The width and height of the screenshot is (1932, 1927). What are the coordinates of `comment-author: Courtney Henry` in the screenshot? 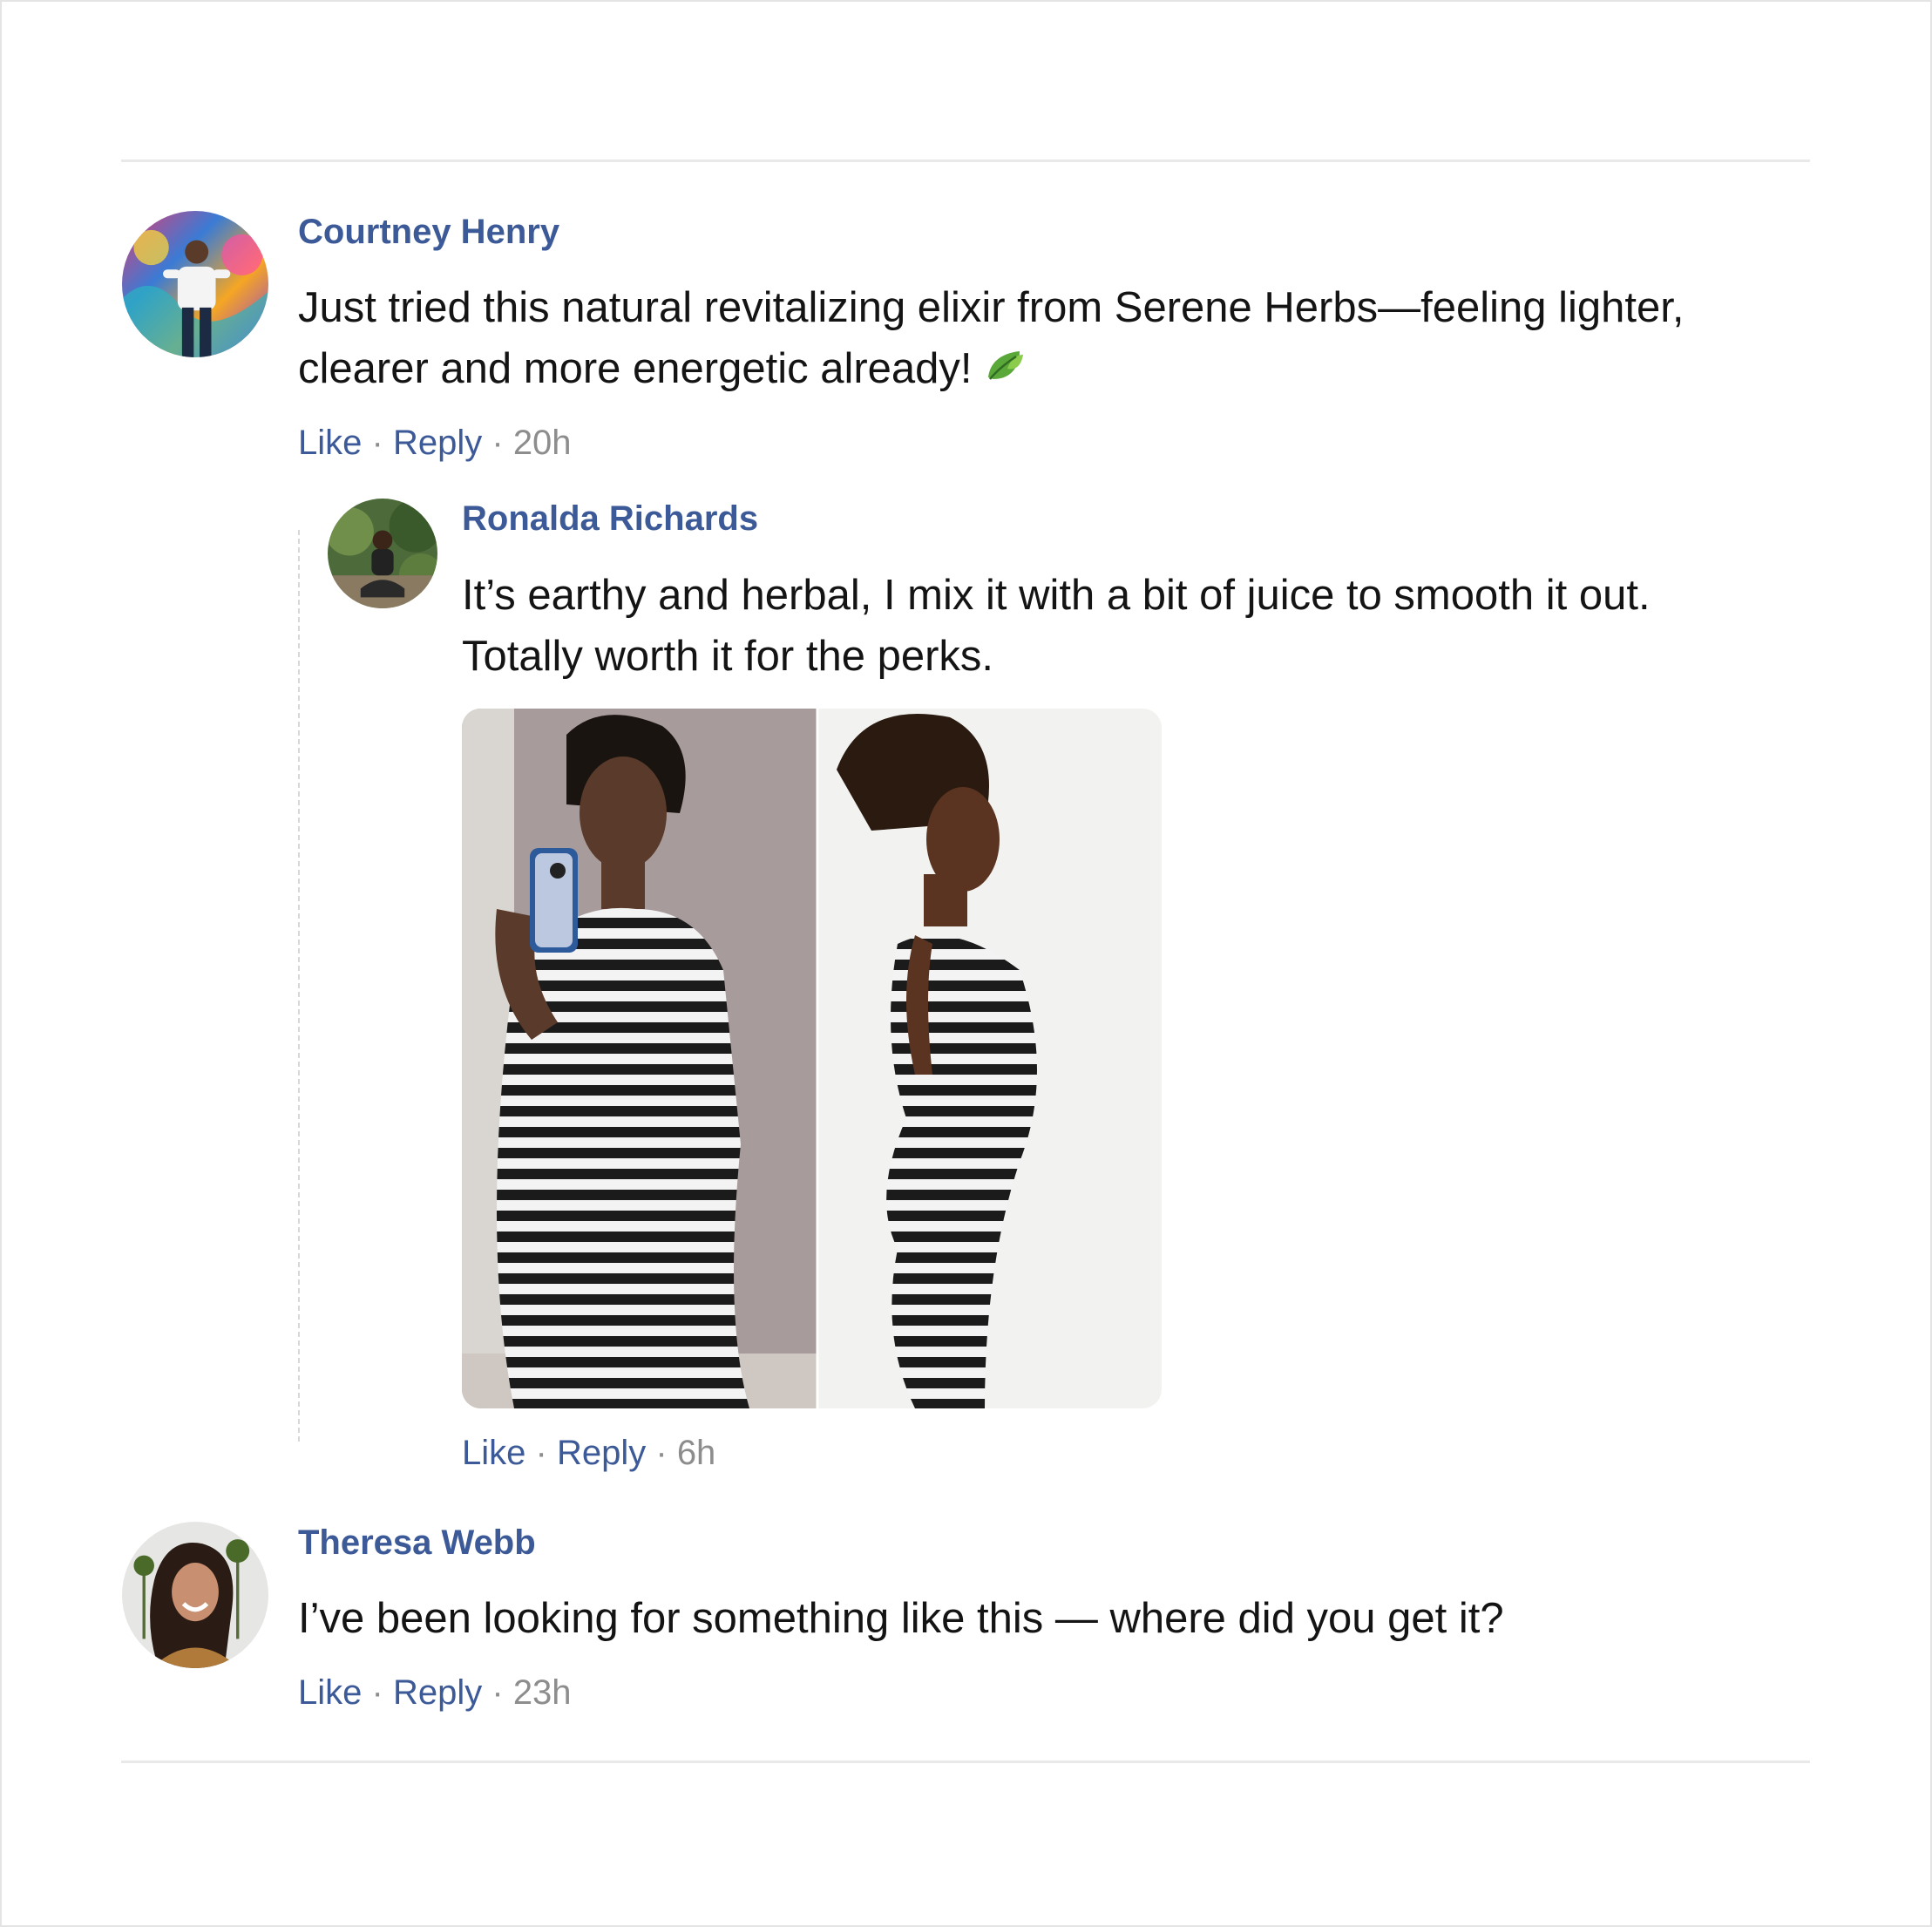 It's located at (429, 233).